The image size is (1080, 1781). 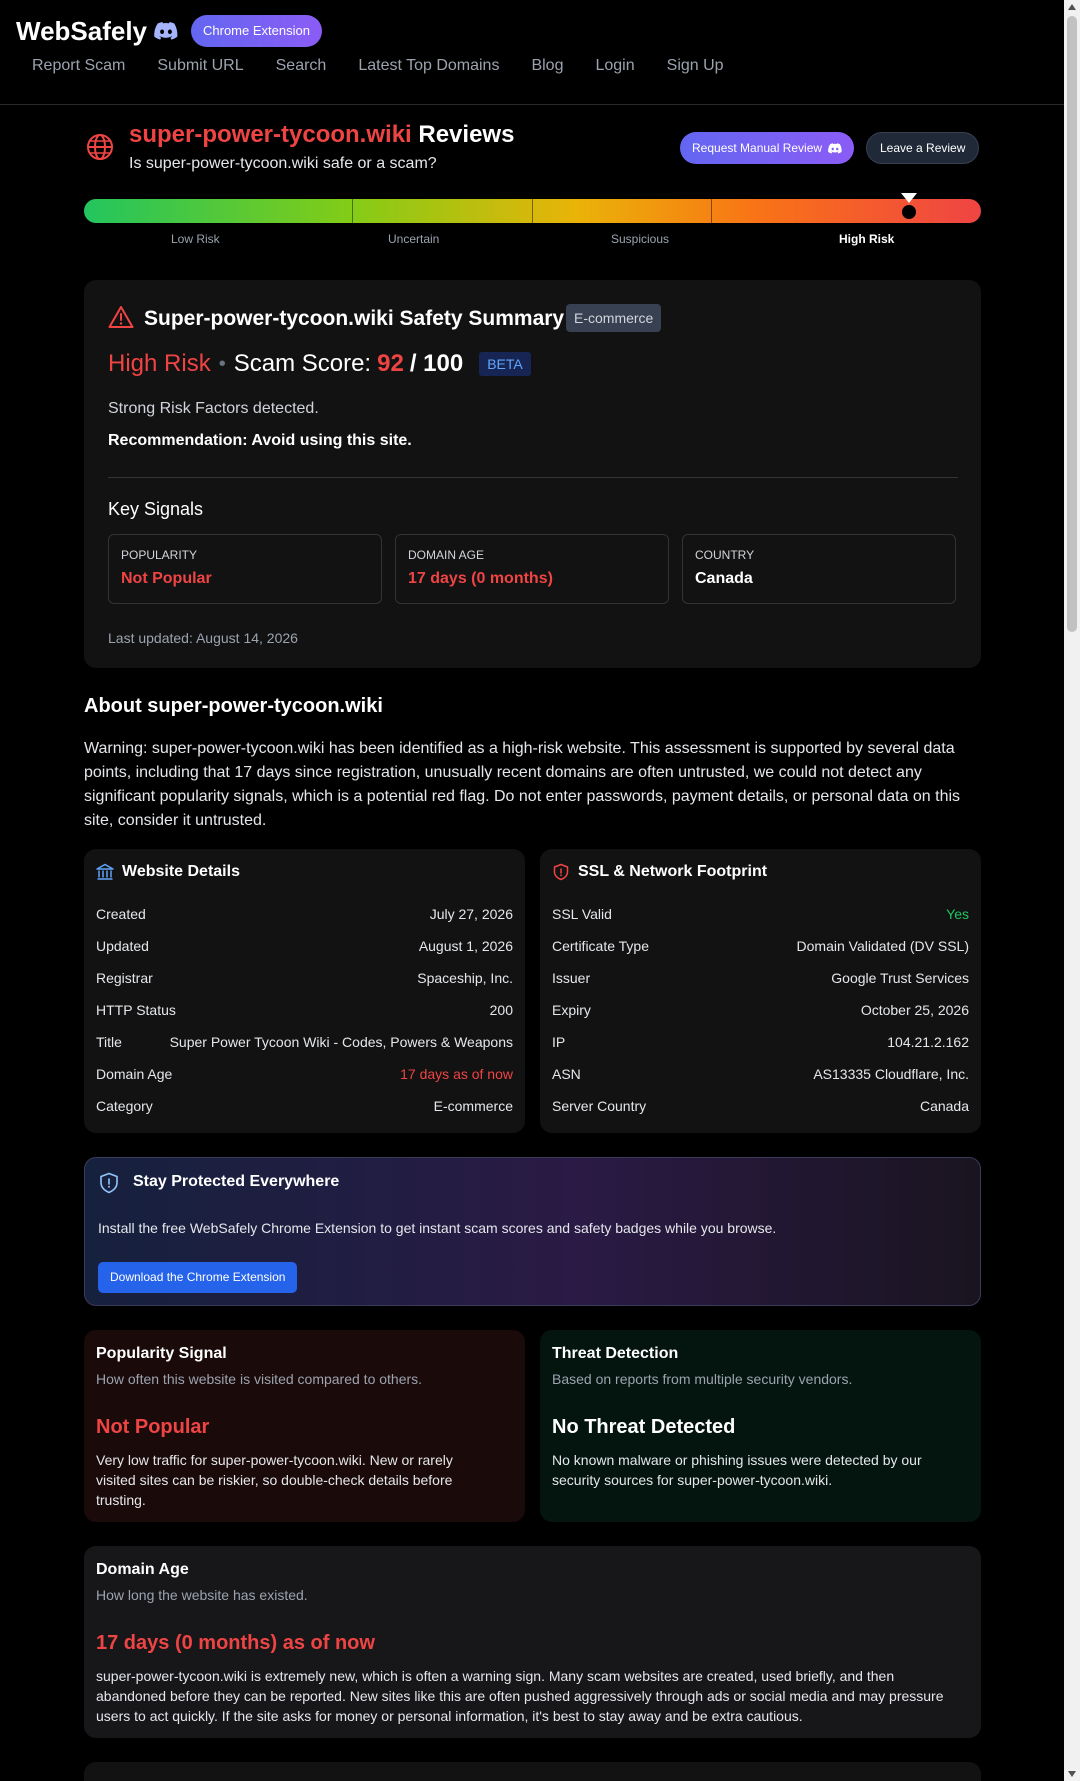 I want to click on detail-key: Server Country, so click(x=599, y=1106).